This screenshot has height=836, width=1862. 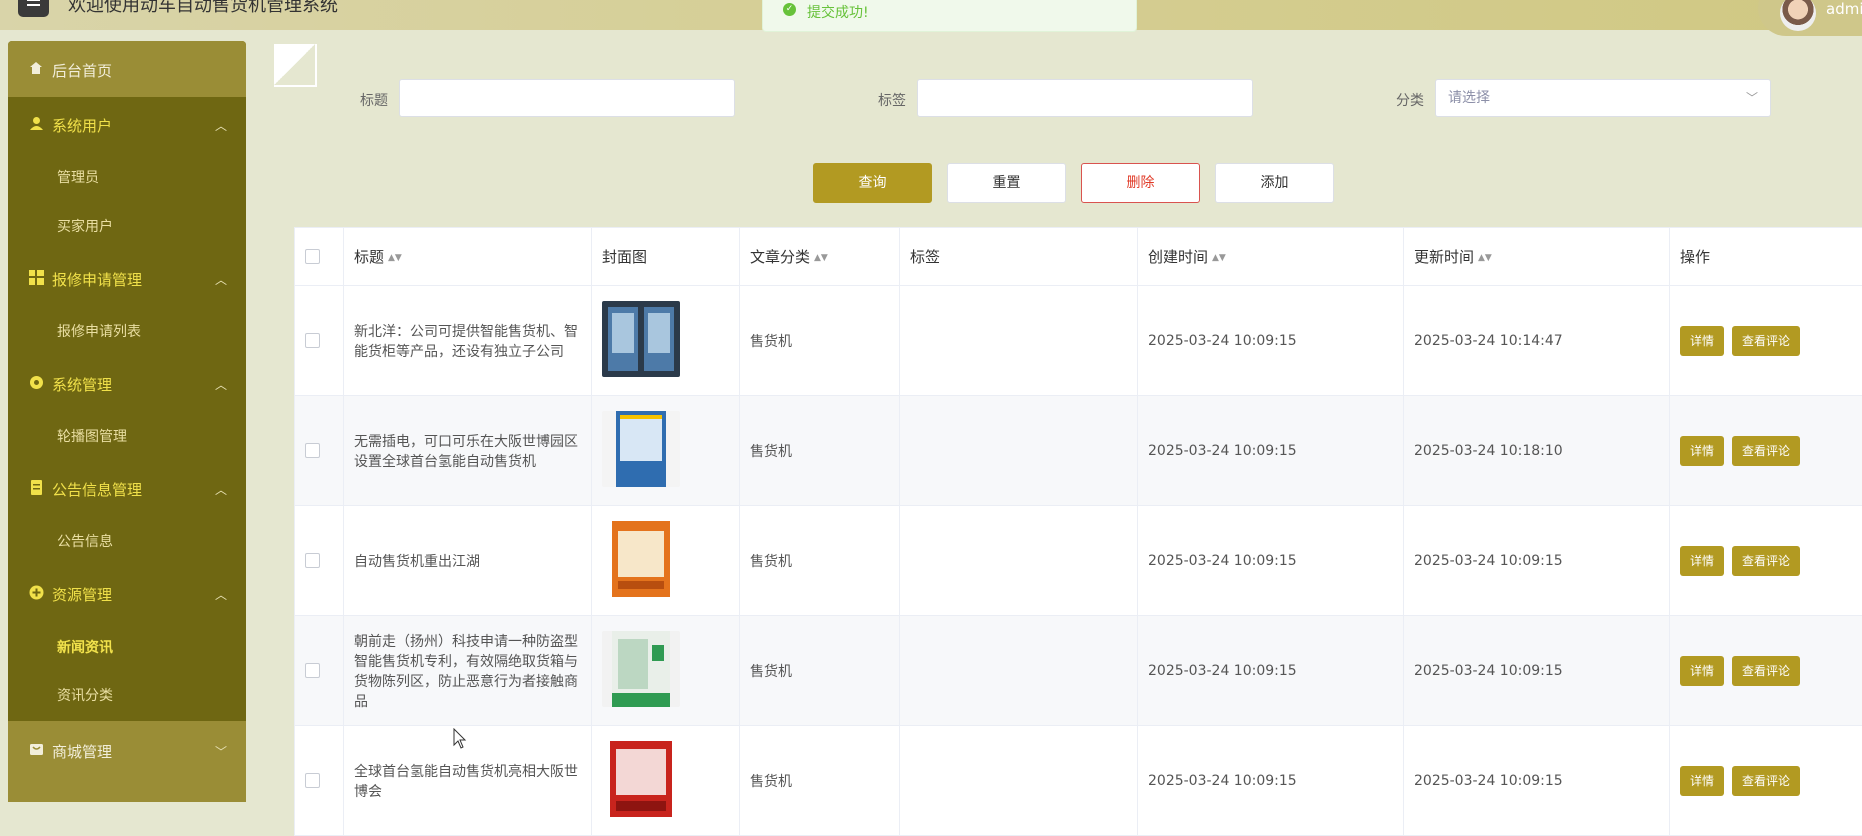 What do you see at coordinates (36, 277) in the screenshot?
I see `grid-icon` at bounding box center [36, 277].